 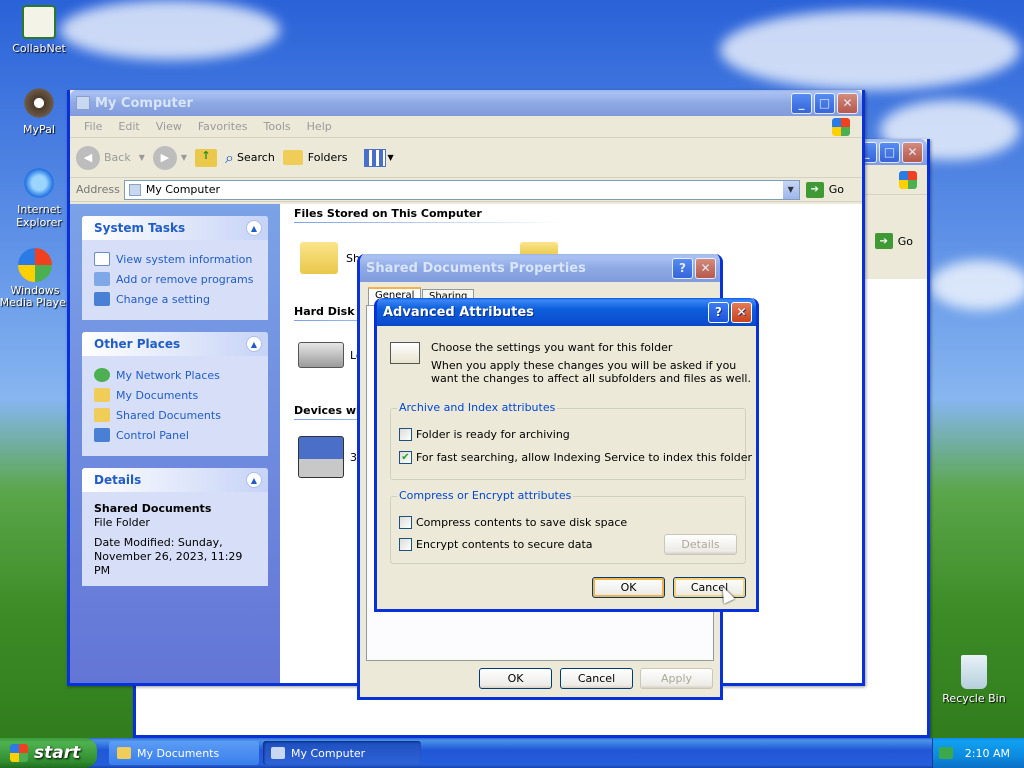 I want to click on address-value: My Computer, so click(x=182, y=189).